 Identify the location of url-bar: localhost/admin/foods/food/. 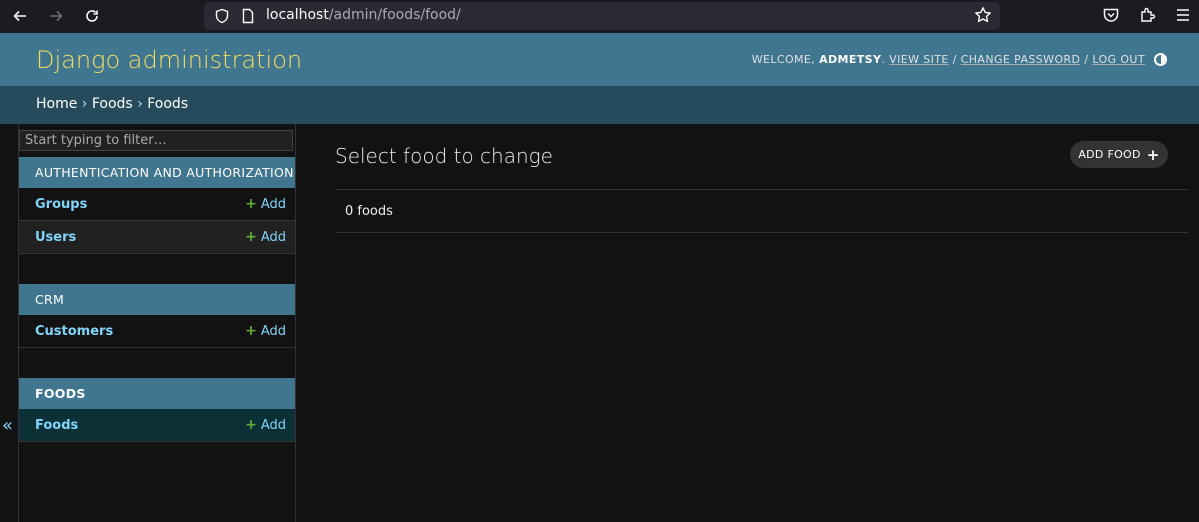
(602, 16).